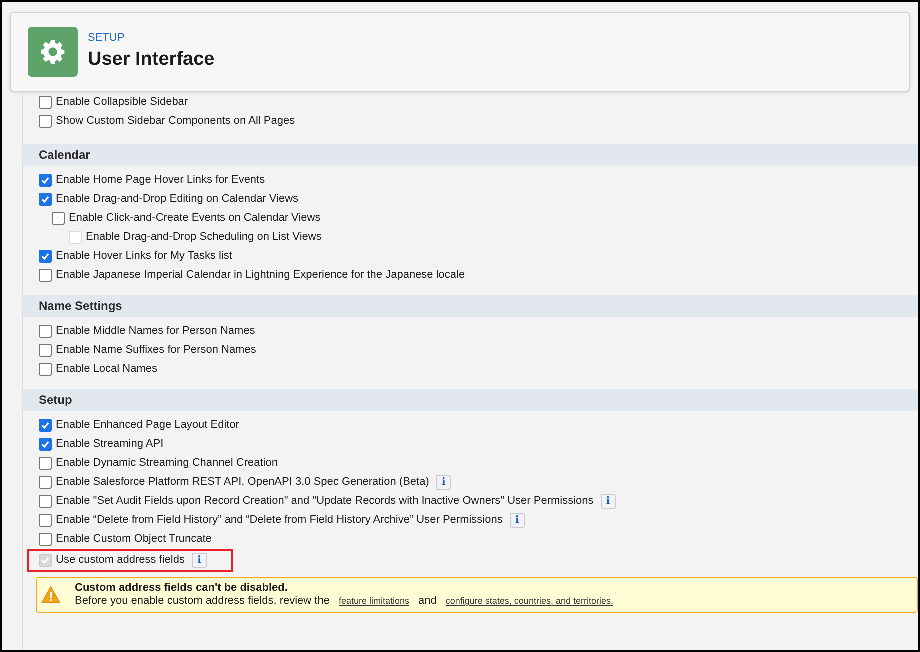 Image resolution: width=920 pixels, height=652 pixels. Describe the element at coordinates (122, 102) in the screenshot. I see `option-label: Enable Collapsible Sidebar` at that location.